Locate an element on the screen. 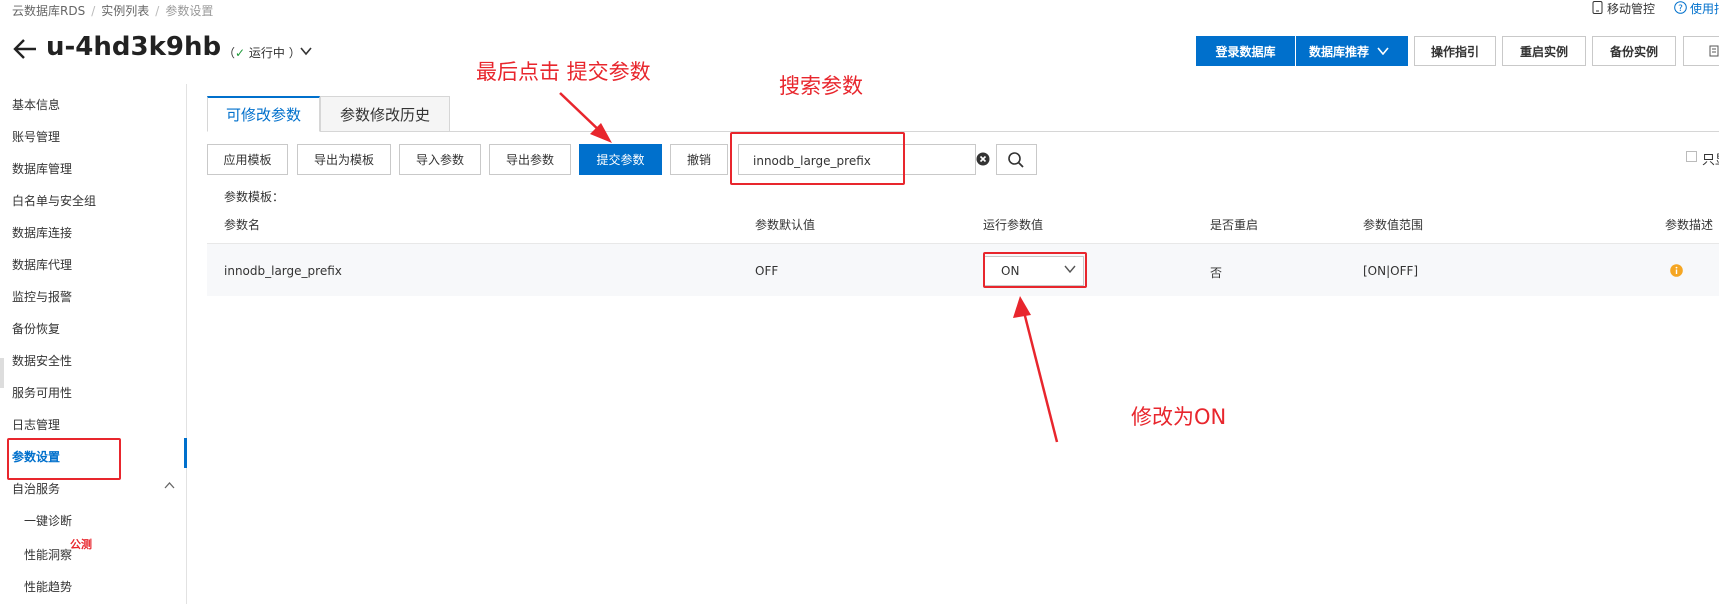 This screenshot has height=604, width=1719. sidebar-item-security: 数据安全性 is located at coordinates (42, 360).